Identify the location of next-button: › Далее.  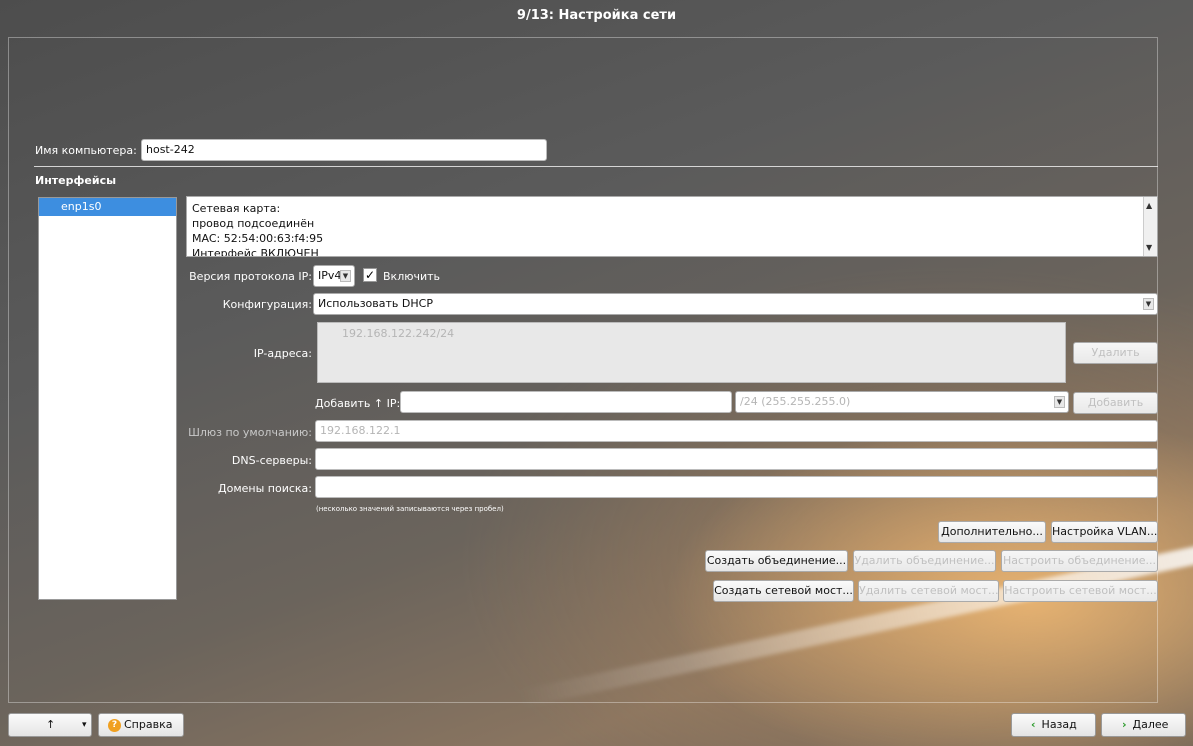
(1143, 725).